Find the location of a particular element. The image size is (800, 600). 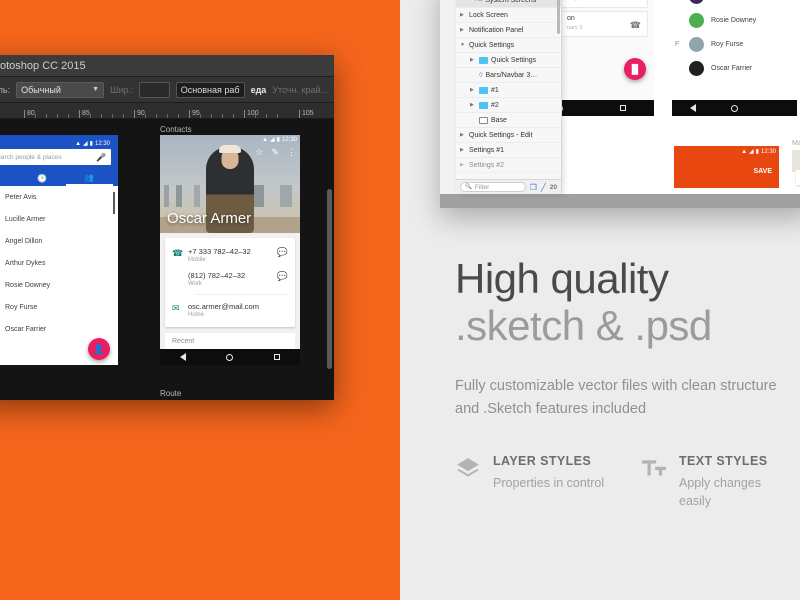

layer-label: Base is located at coordinates (499, 120).